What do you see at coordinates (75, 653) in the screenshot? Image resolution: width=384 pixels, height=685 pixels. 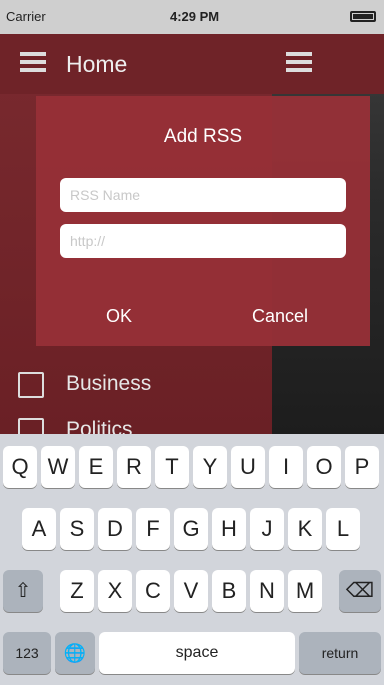 I see `globe-key: 🌐` at bounding box center [75, 653].